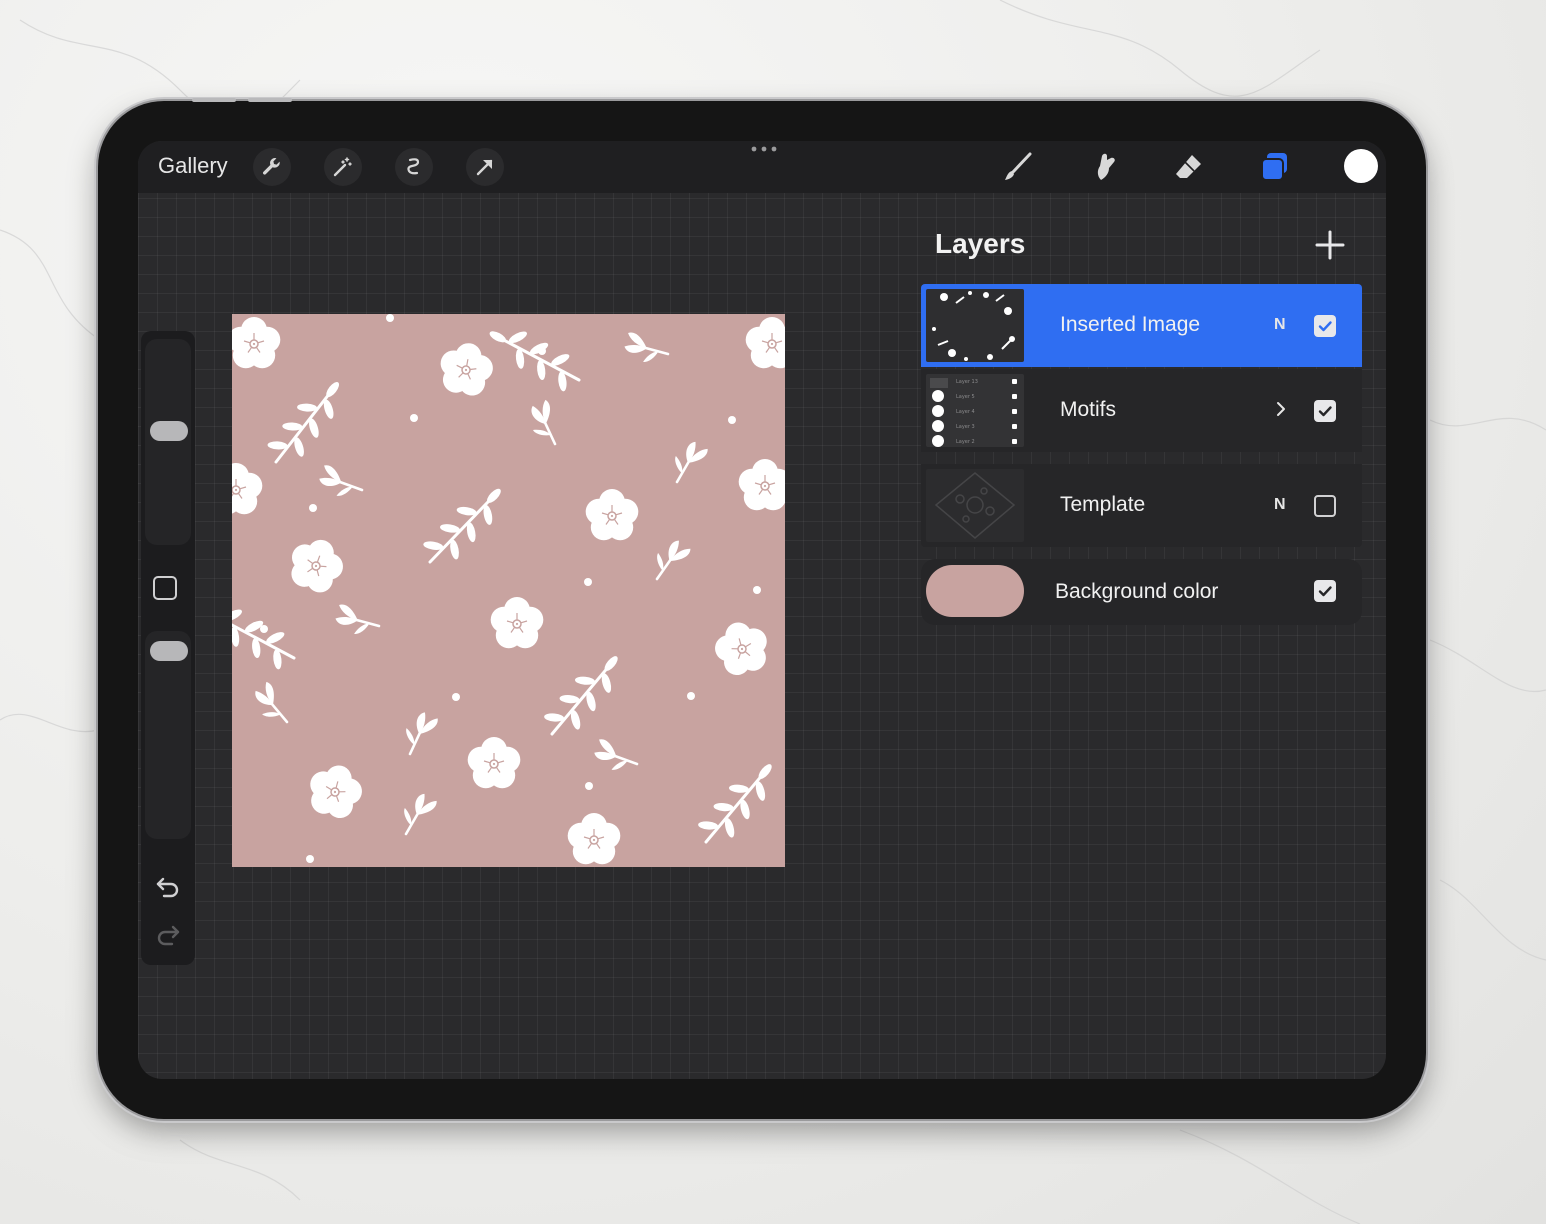 This screenshot has height=1224, width=1546. Describe the element at coordinates (168, 935) in the screenshot. I see `redo-icon` at that location.